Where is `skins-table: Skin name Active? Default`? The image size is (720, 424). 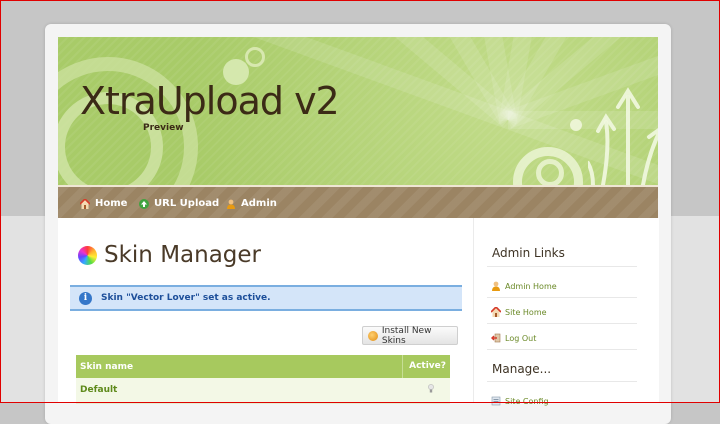 skins-table: Skin name Active? Default is located at coordinates (263, 379).